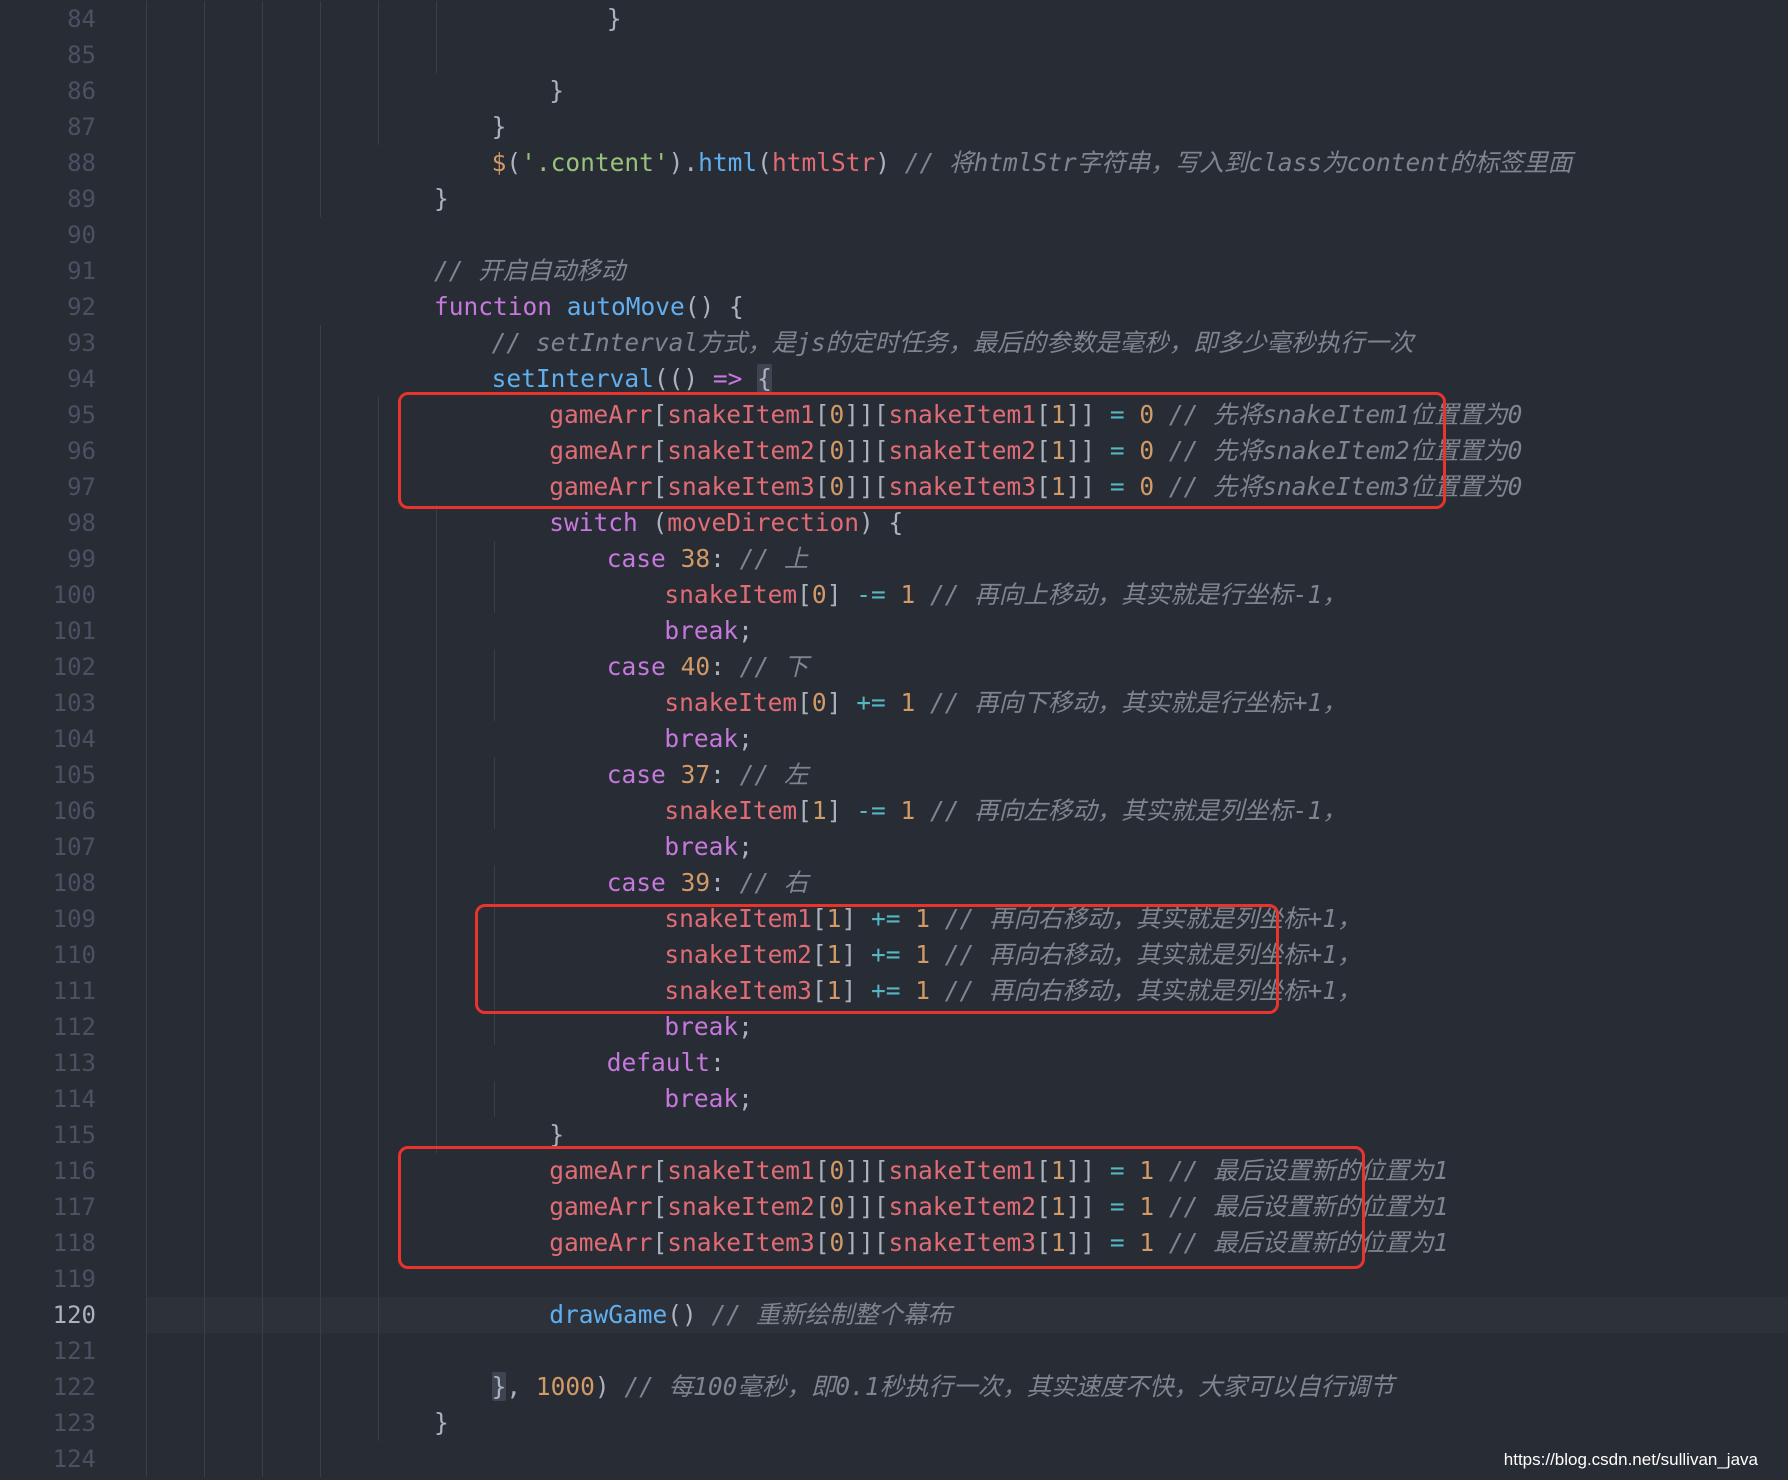  Describe the element at coordinates (763, 522) in the screenshot. I see `token-variable: moveDirection` at that location.